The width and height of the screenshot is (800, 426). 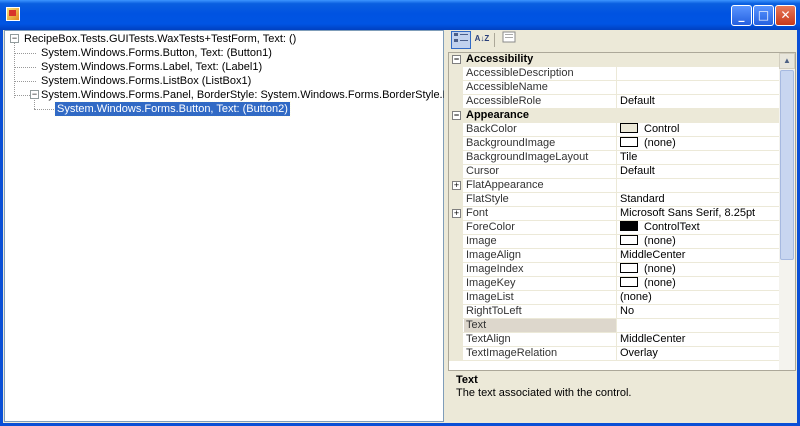 What do you see at coordinates (487, 199) in the screenshot?
I see `property-name: FlatStyle` at bounding box center [487, 199].